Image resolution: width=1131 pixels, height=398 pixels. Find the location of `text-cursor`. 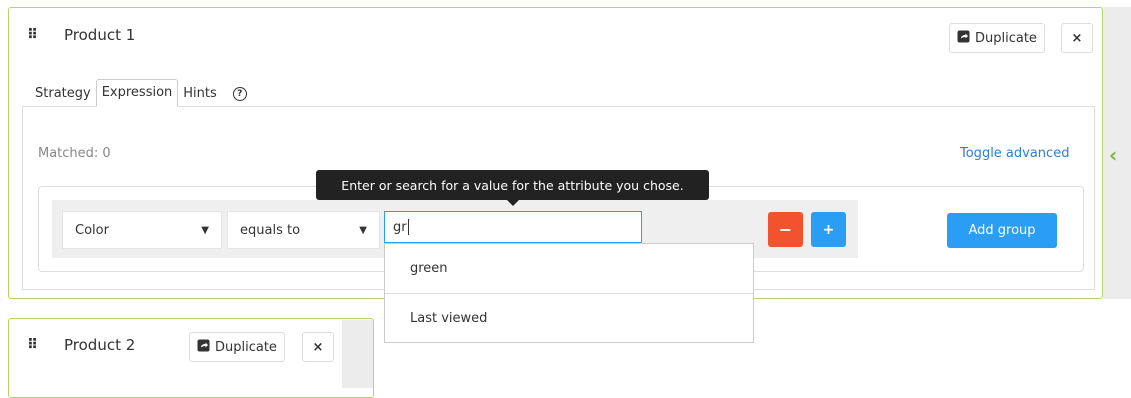

text-cursor is located at coordinates (408, 227).